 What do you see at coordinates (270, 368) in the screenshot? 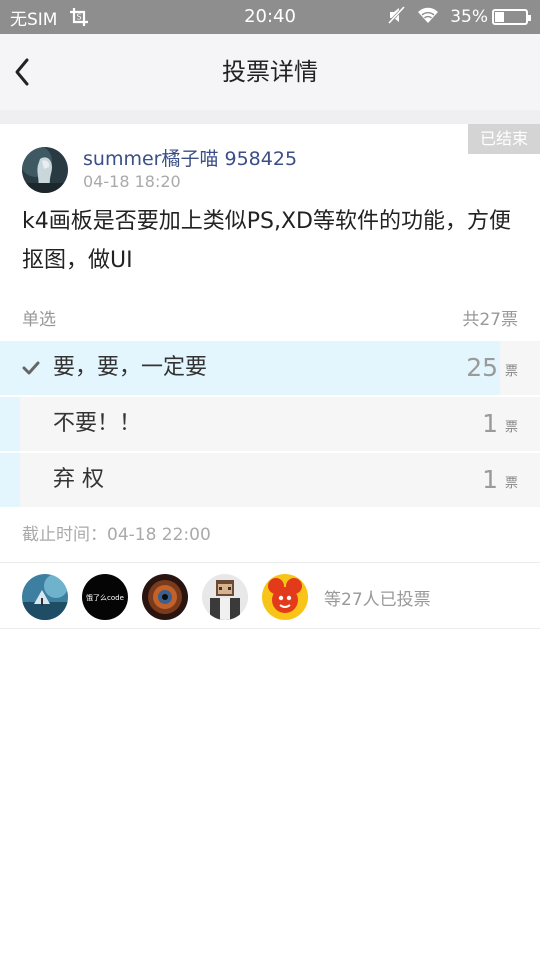
I see `vote-option: 要，要，一定要 25 票` at bounding box center [270, 368].